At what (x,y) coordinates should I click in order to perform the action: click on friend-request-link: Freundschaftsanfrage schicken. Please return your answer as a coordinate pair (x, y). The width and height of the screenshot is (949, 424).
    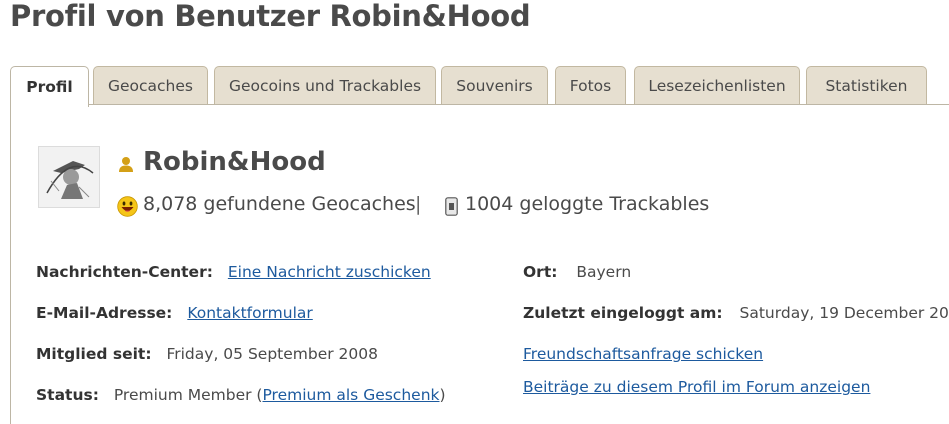
    Looking at the image, I should click on (643, 354).